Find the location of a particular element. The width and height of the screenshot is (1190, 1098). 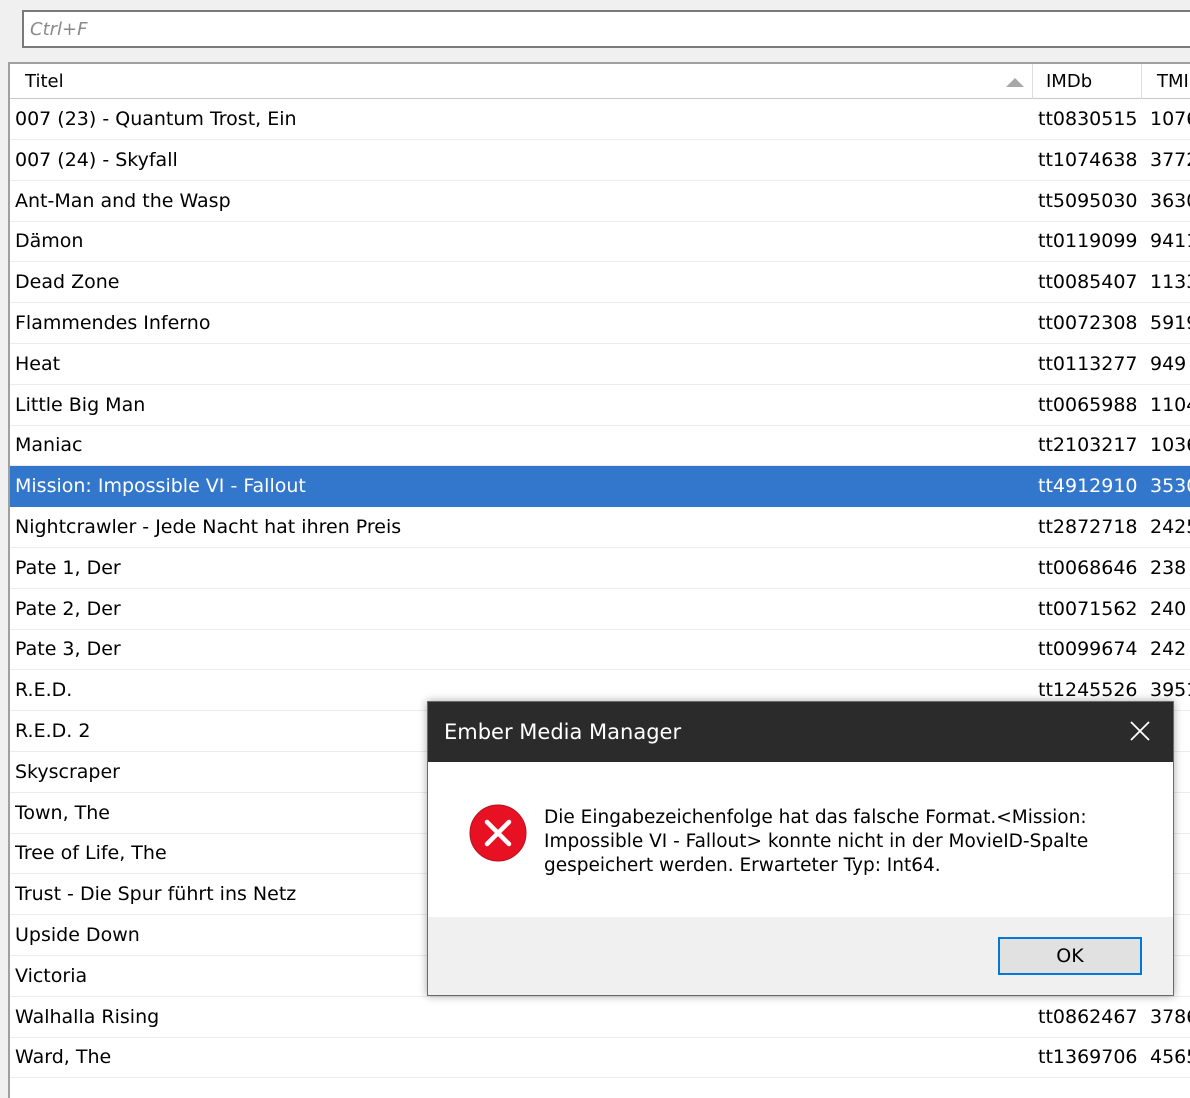

table-row: Walhalla Rising tt0862467 3786 is located at coordinates (600, 1017).